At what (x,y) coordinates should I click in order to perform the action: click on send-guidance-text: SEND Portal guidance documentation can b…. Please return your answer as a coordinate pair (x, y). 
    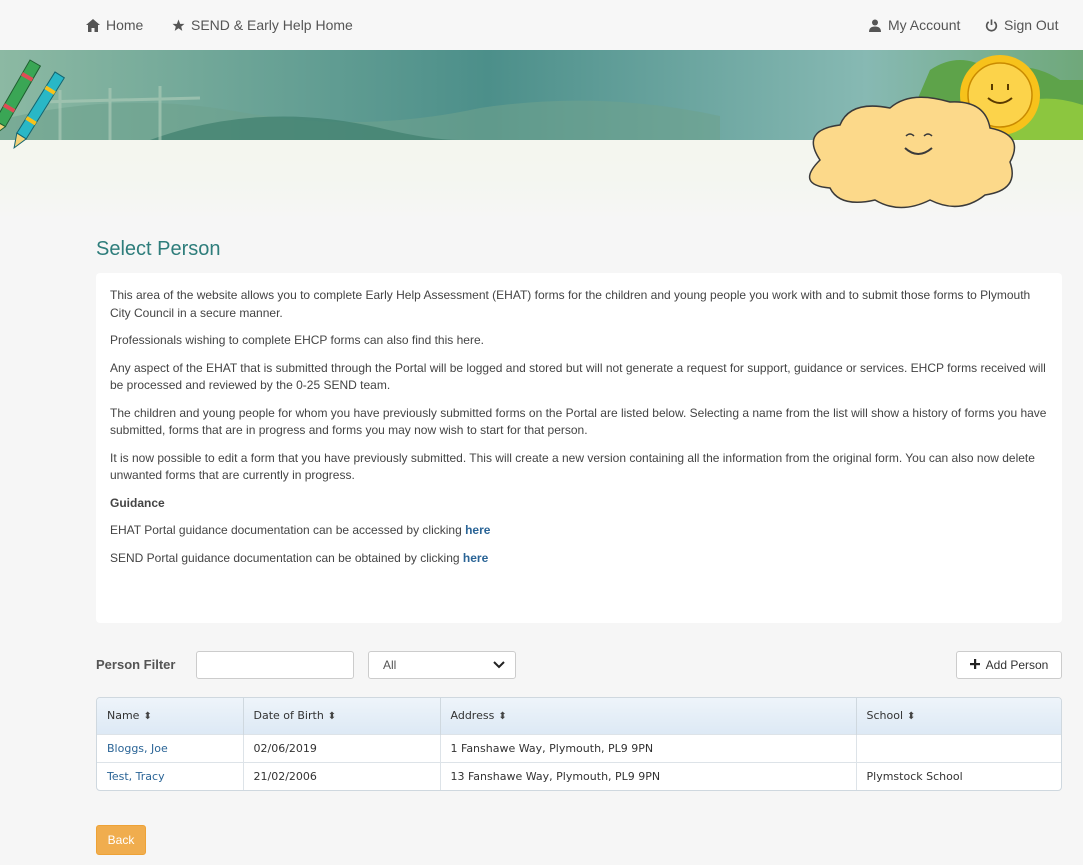
    Looking at the image, I should click on (286, 557).